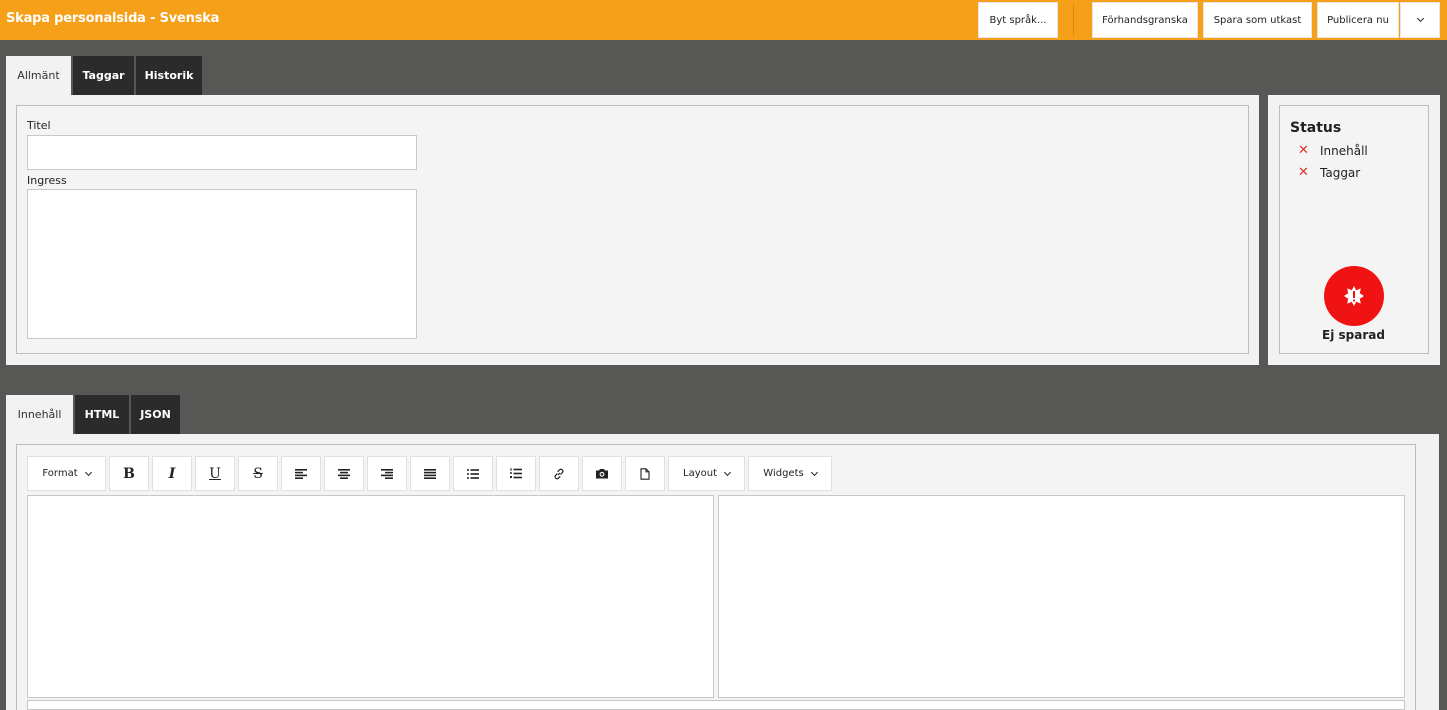 This screenshot has width=1447, height=710. Describe the element at coordinates (1353, 335) in the screenshot. I see `unsaved-label: Ej sparad` at that location.